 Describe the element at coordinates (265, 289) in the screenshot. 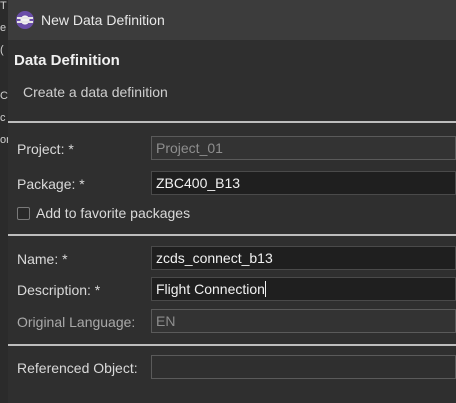

I see `text-caret` at that location.